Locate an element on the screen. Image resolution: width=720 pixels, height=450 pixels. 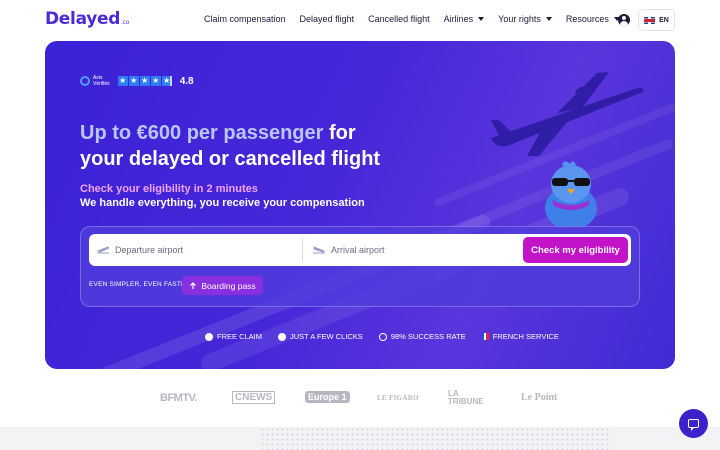
user-circle-icon is located at coordinates (624, 20).